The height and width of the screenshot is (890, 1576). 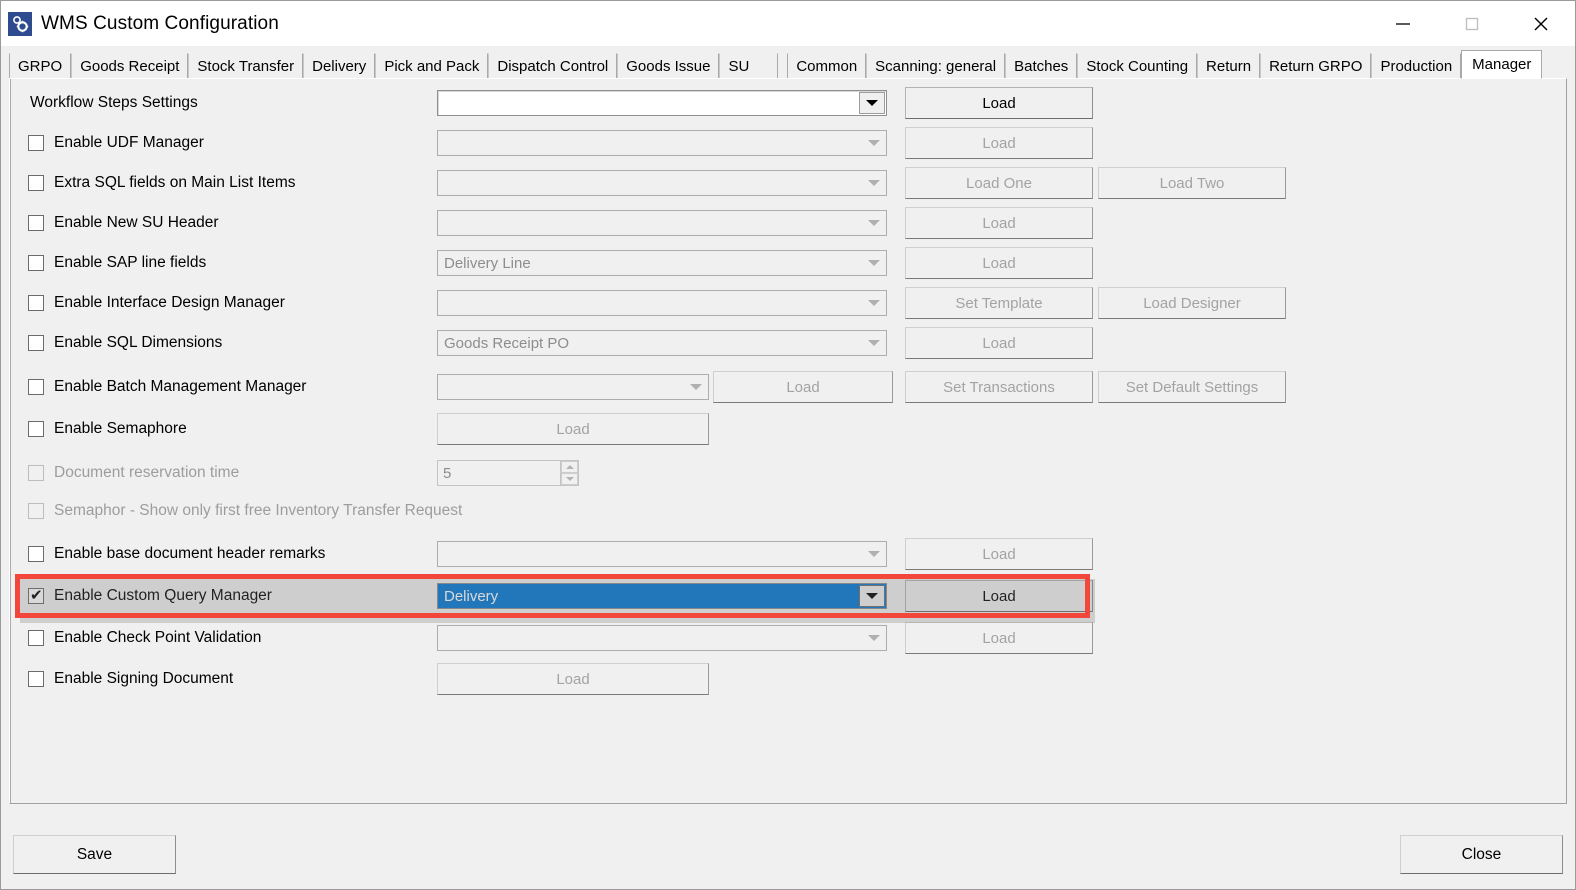 I want to click on row-label: Enable SAP line fields, so click(x=130, y=262).